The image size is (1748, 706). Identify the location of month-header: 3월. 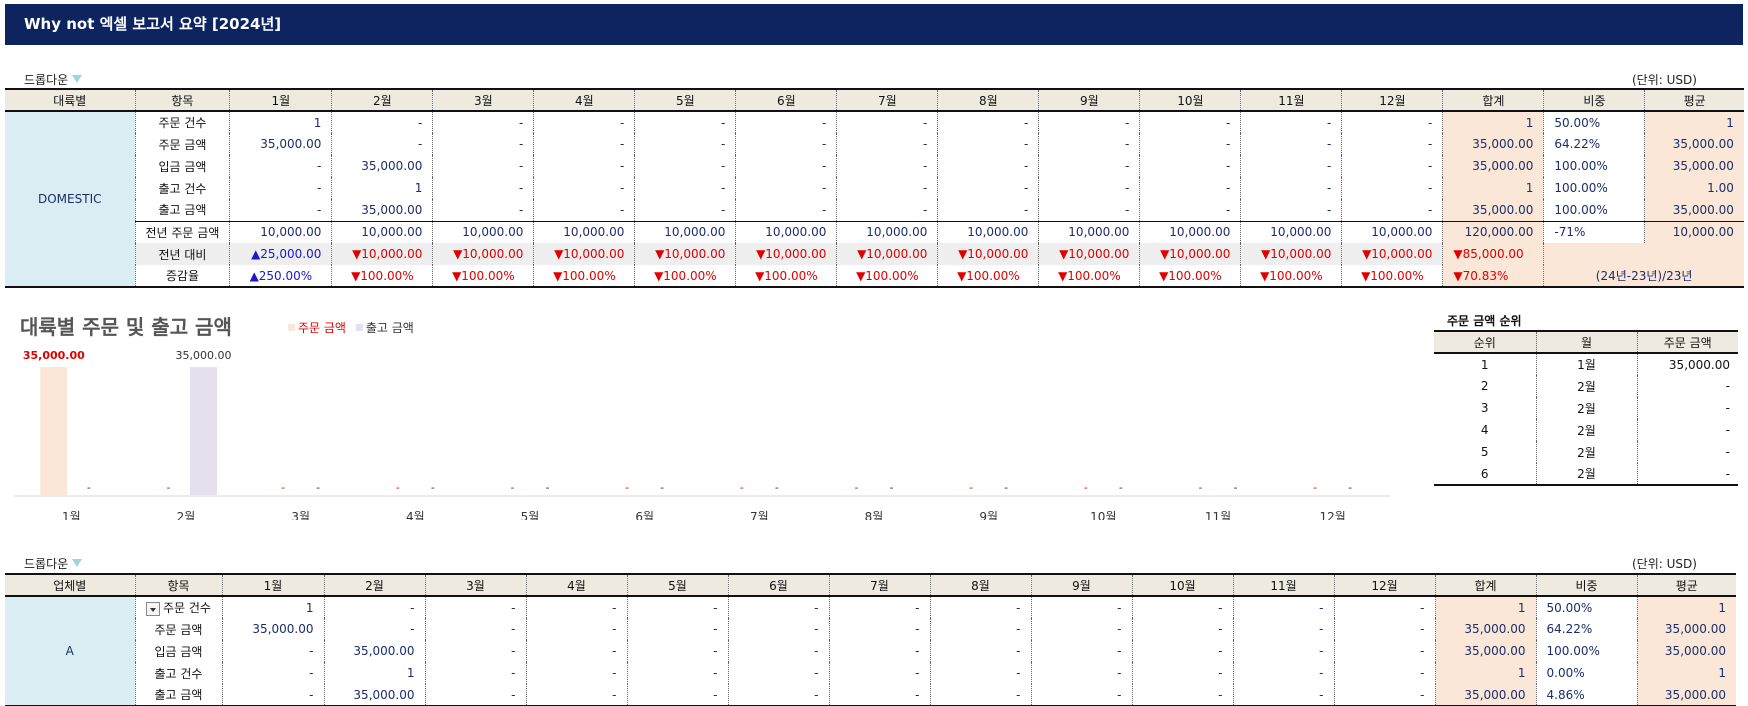
(475, 585).